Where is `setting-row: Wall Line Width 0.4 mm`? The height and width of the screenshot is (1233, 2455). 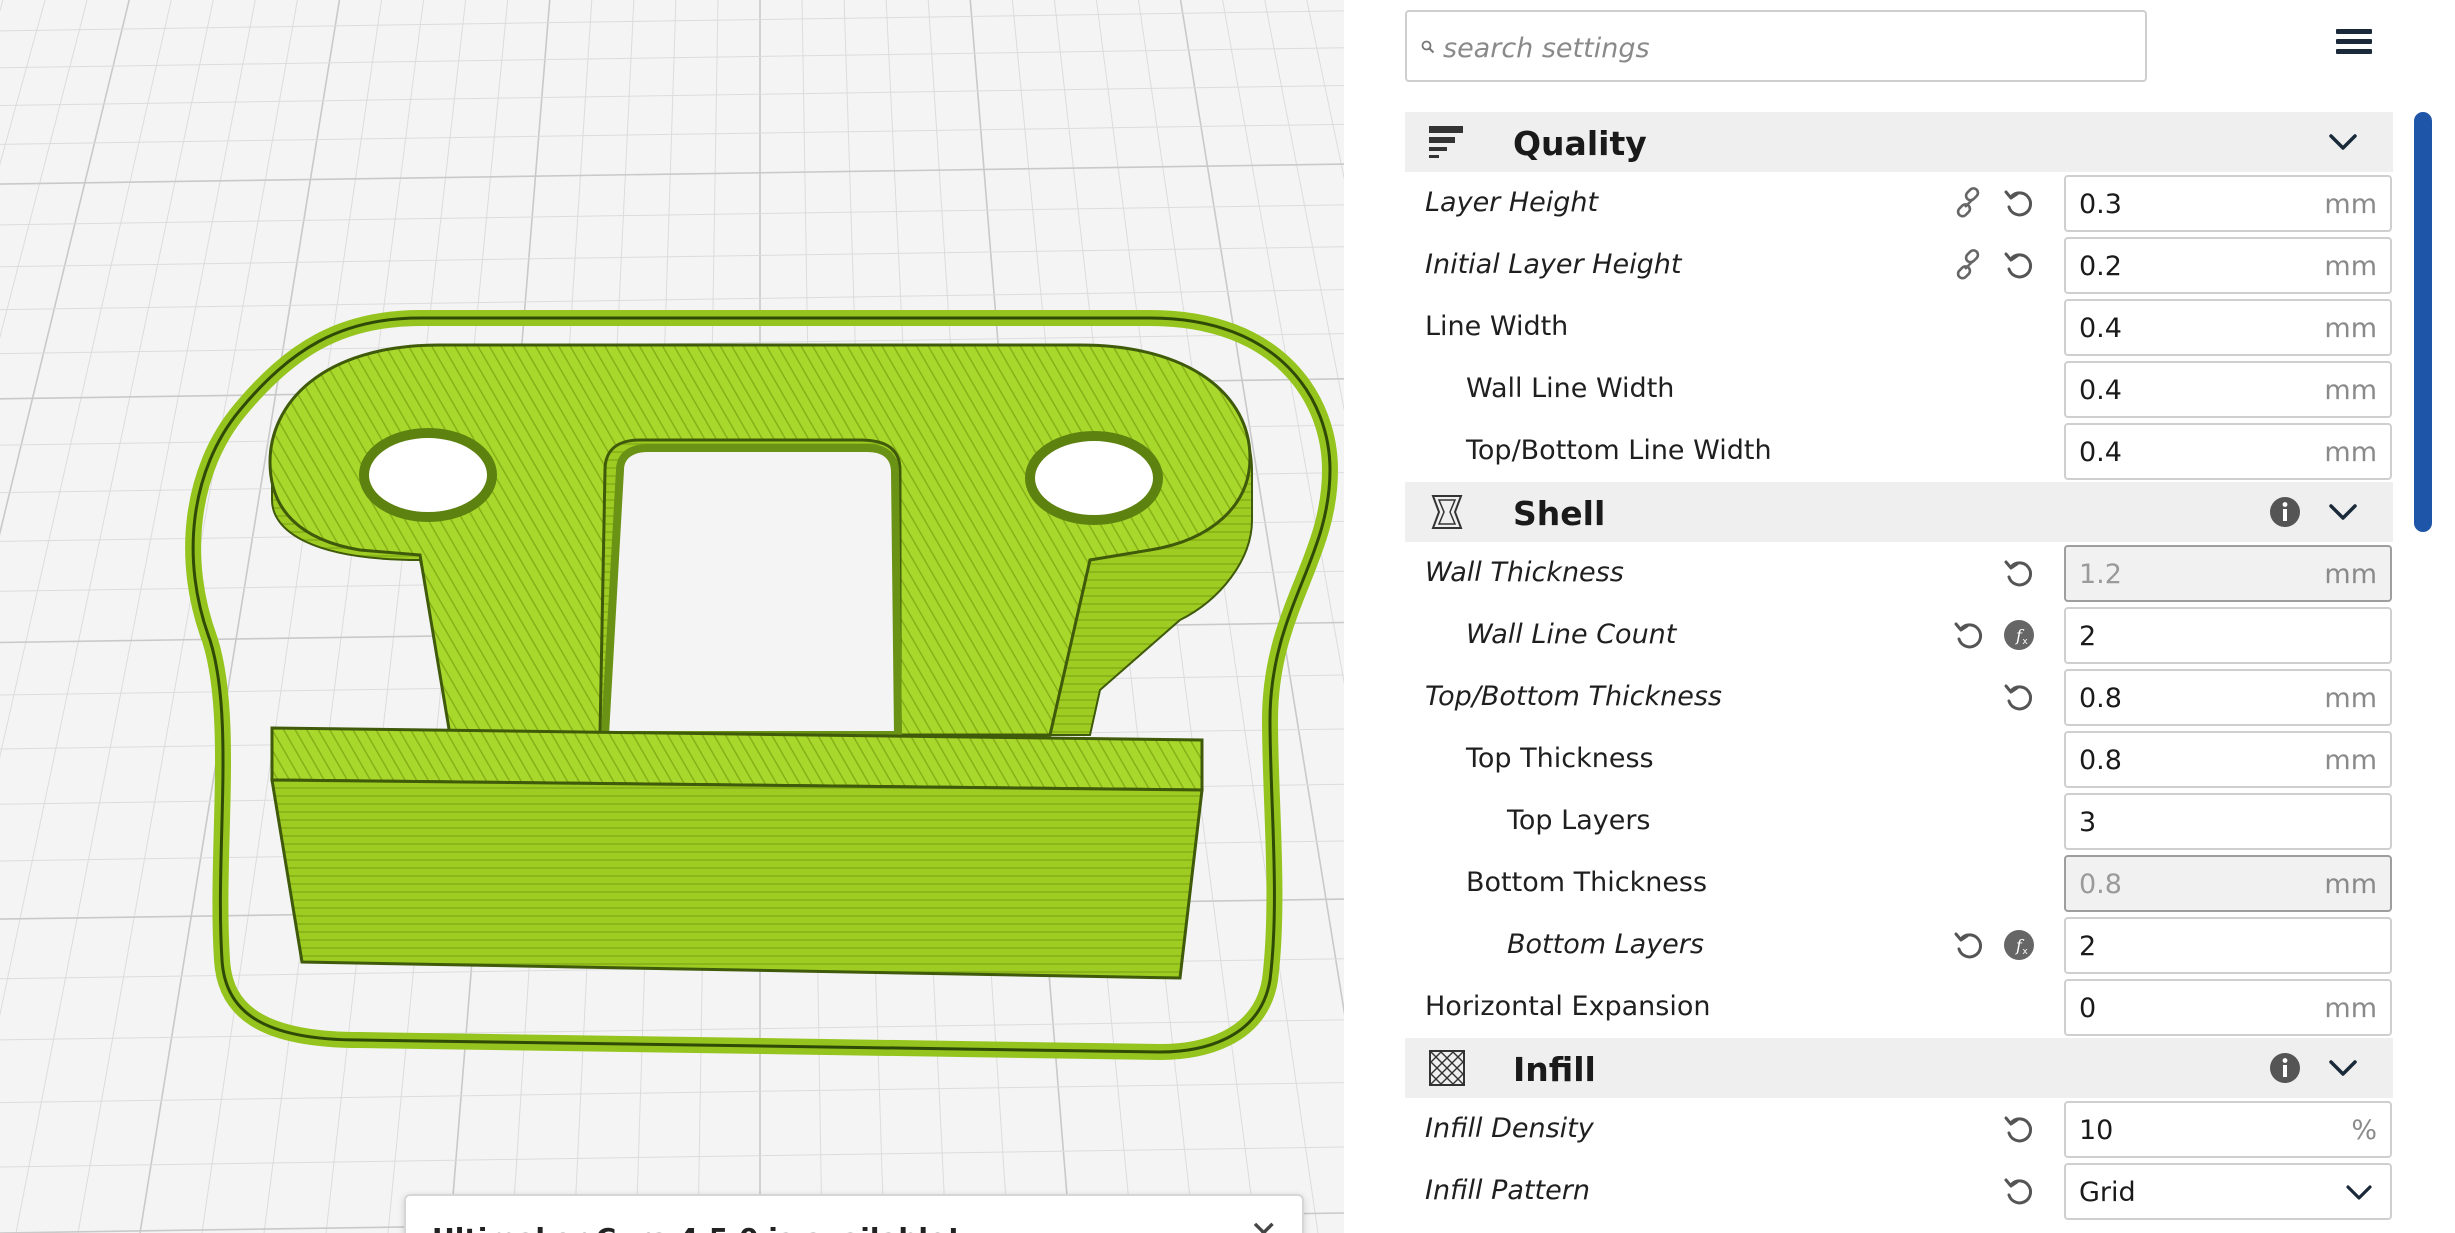 setting-row: Wall Line Width 0.4 mm is located at coordinates (1899, 389).